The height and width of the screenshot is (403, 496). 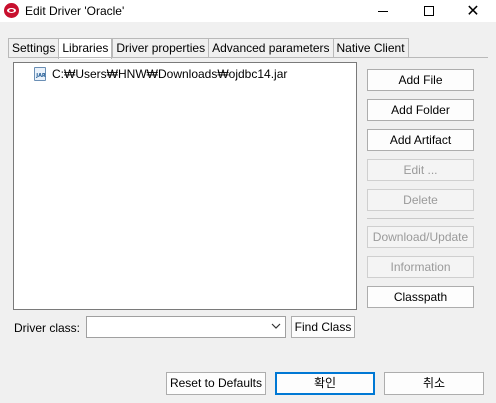 I want to click on tab-settings: Settings, so click(x=33, y=48).